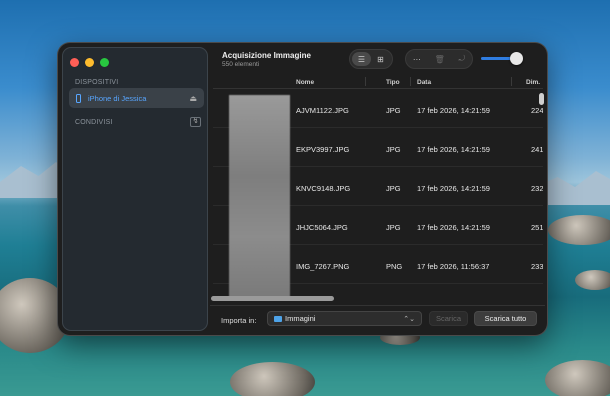  What do you see at coordinates (193, 98) in the screenshot?
I see `eject-icon: ⏏` at bounding box center [193, 98].